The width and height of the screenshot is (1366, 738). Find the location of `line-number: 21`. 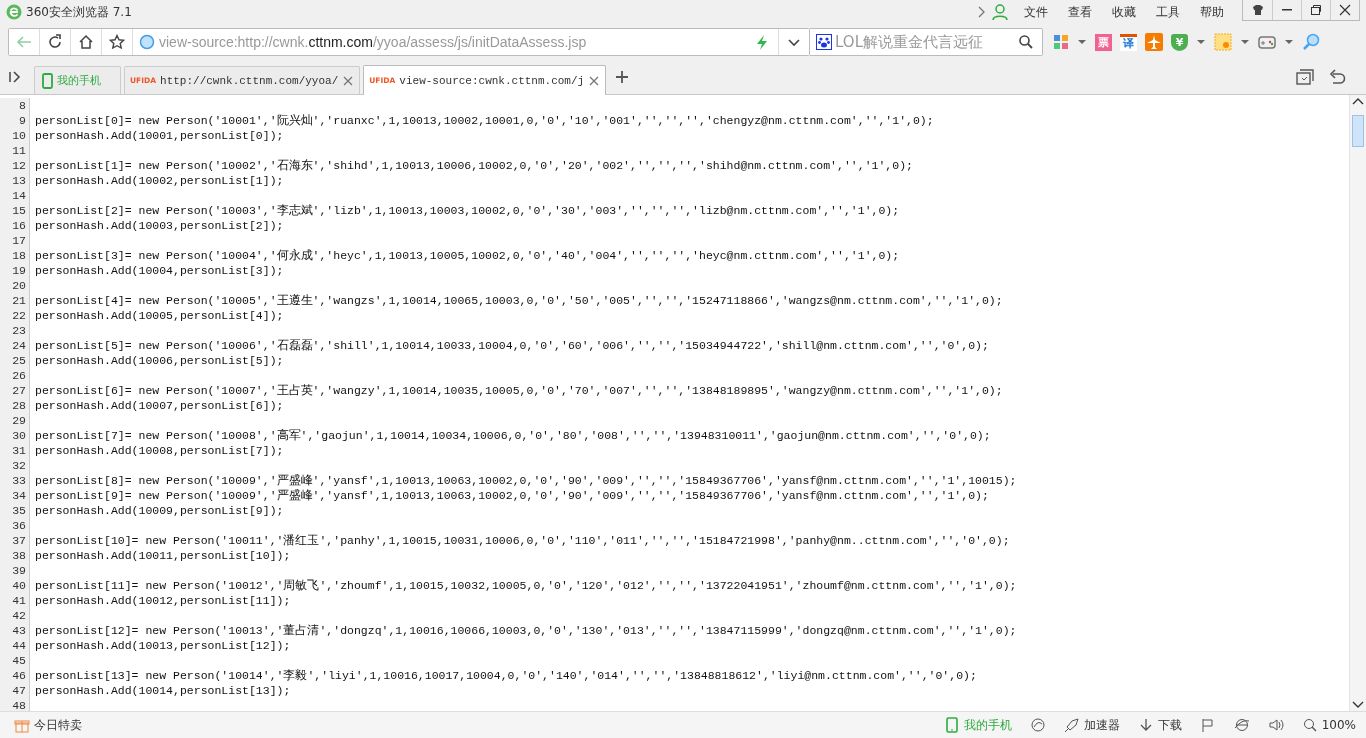

line-number: 21 is located at coordinates (15, 300).